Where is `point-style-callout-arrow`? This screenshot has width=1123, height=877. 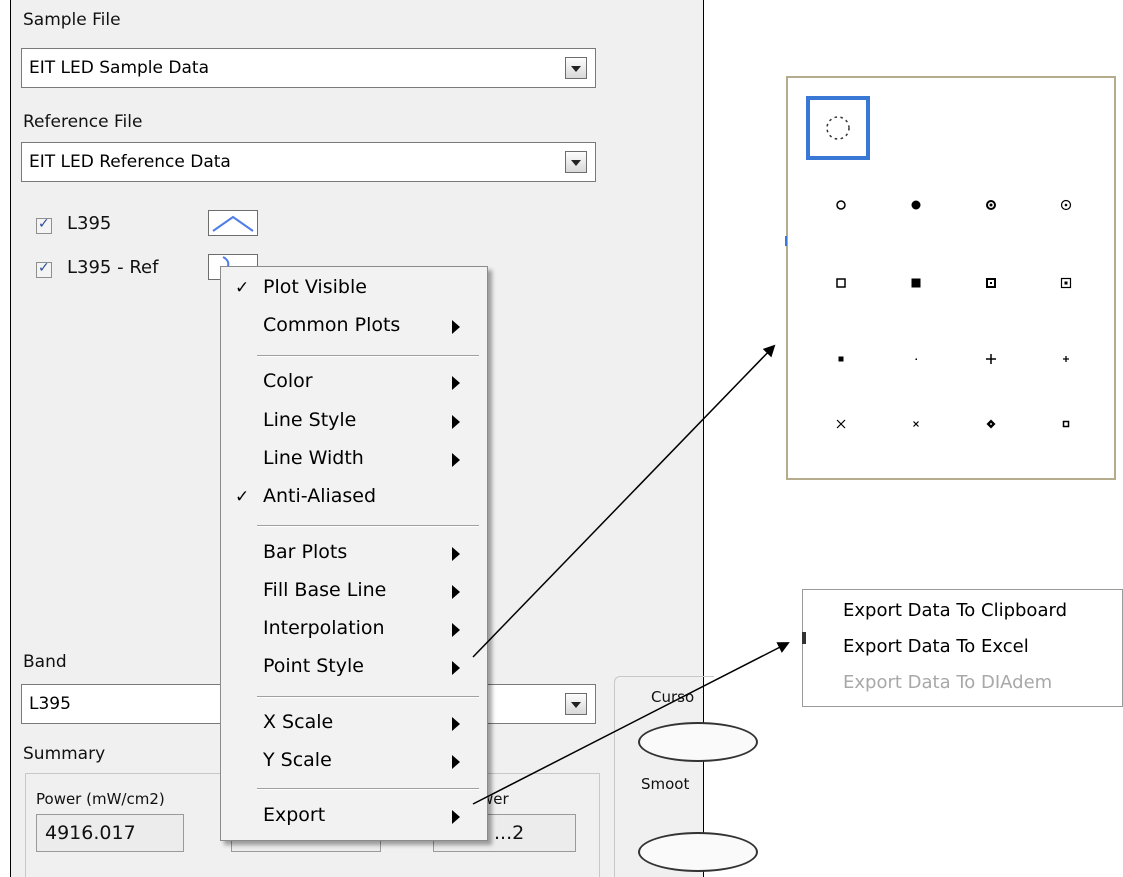
point-style-callout-arrow is located at coordinates (624, 501).